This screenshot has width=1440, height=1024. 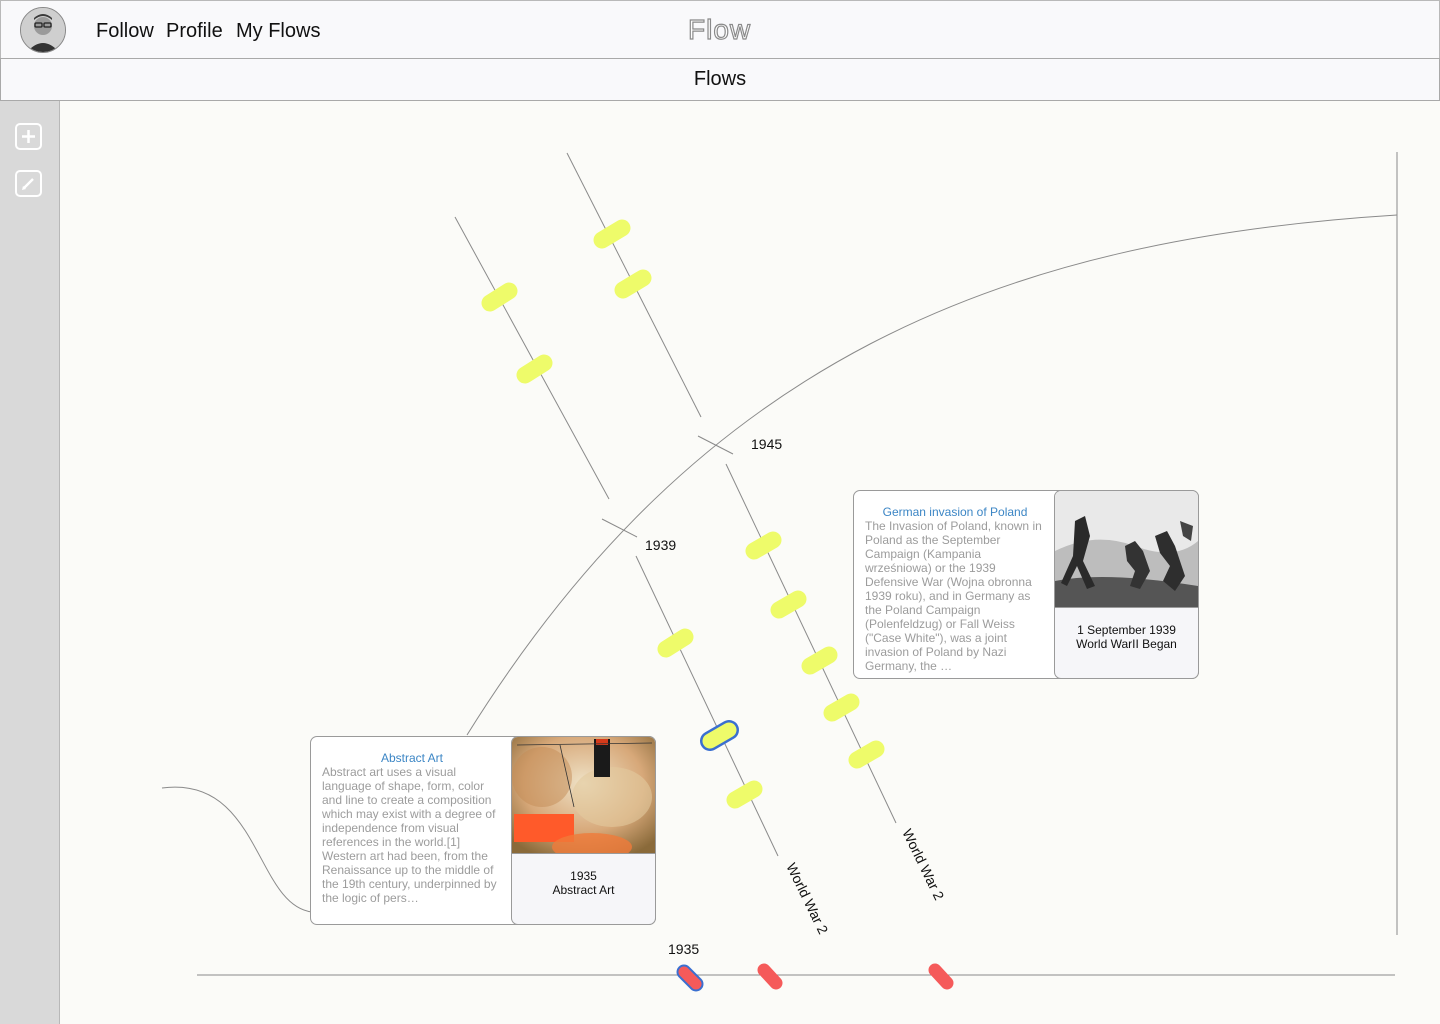 I want to click on year-tick, so click(x=715, y=445).